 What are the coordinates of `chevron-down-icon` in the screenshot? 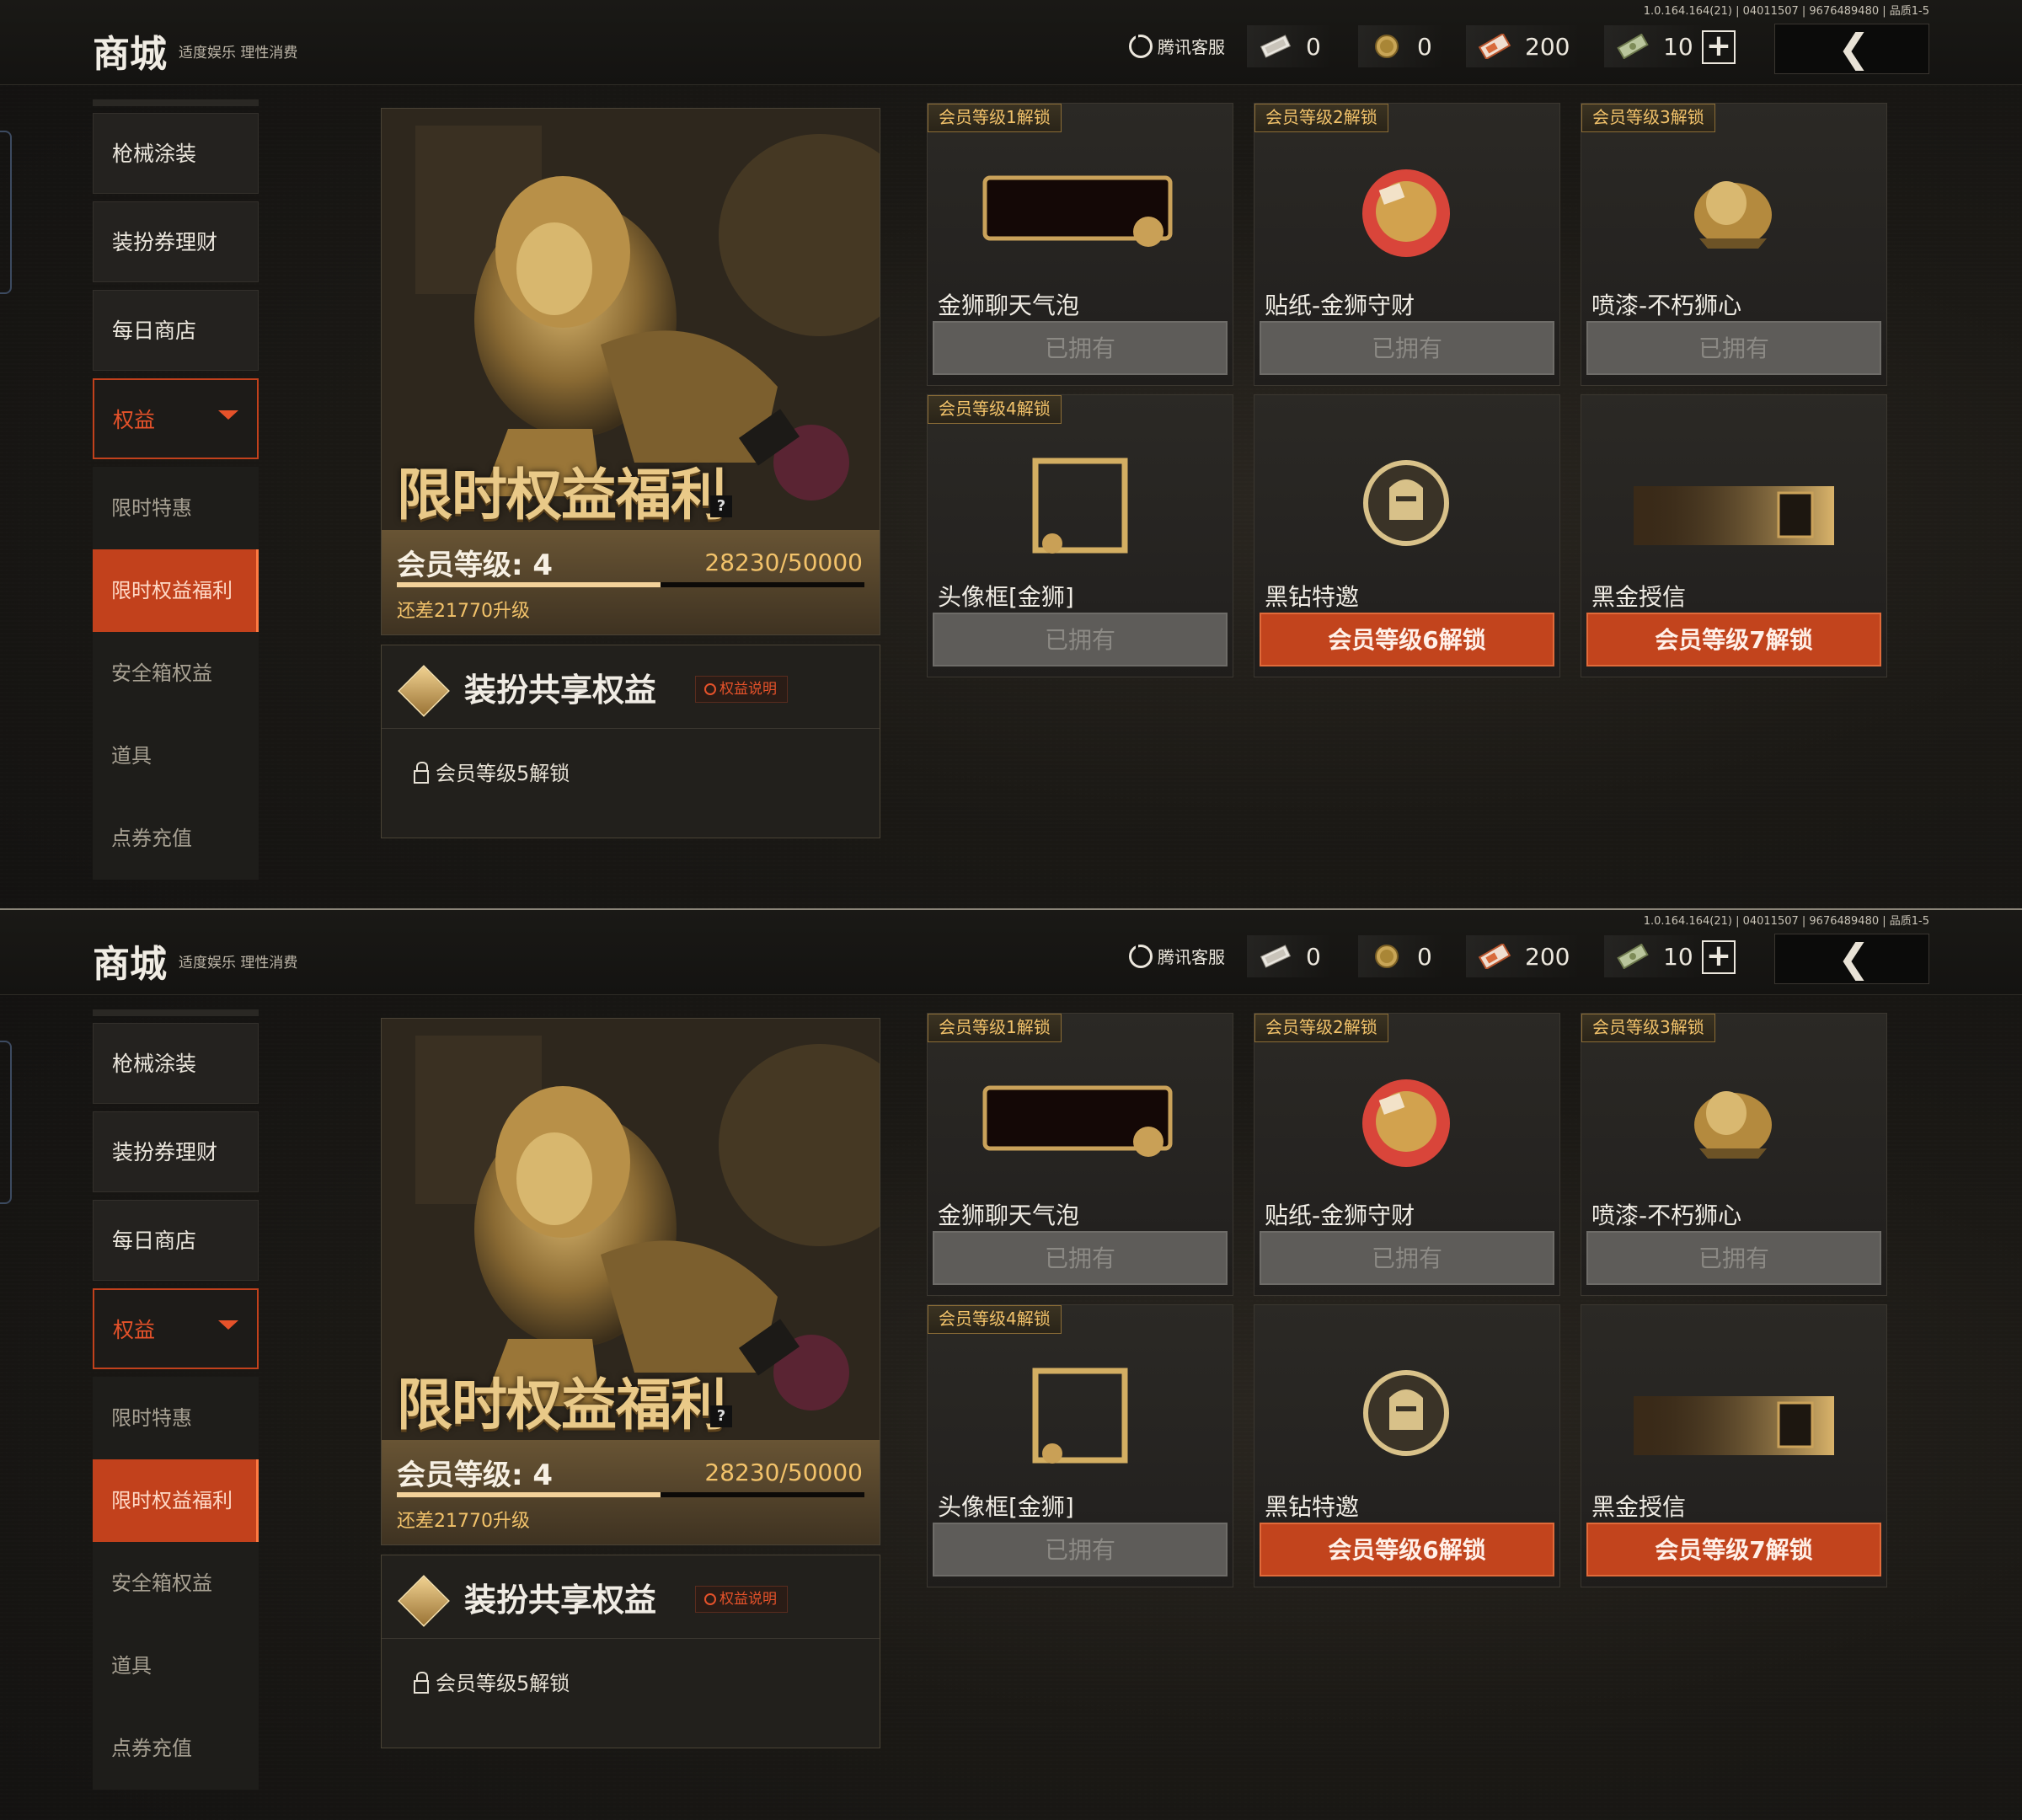 It's located at (228, 415).